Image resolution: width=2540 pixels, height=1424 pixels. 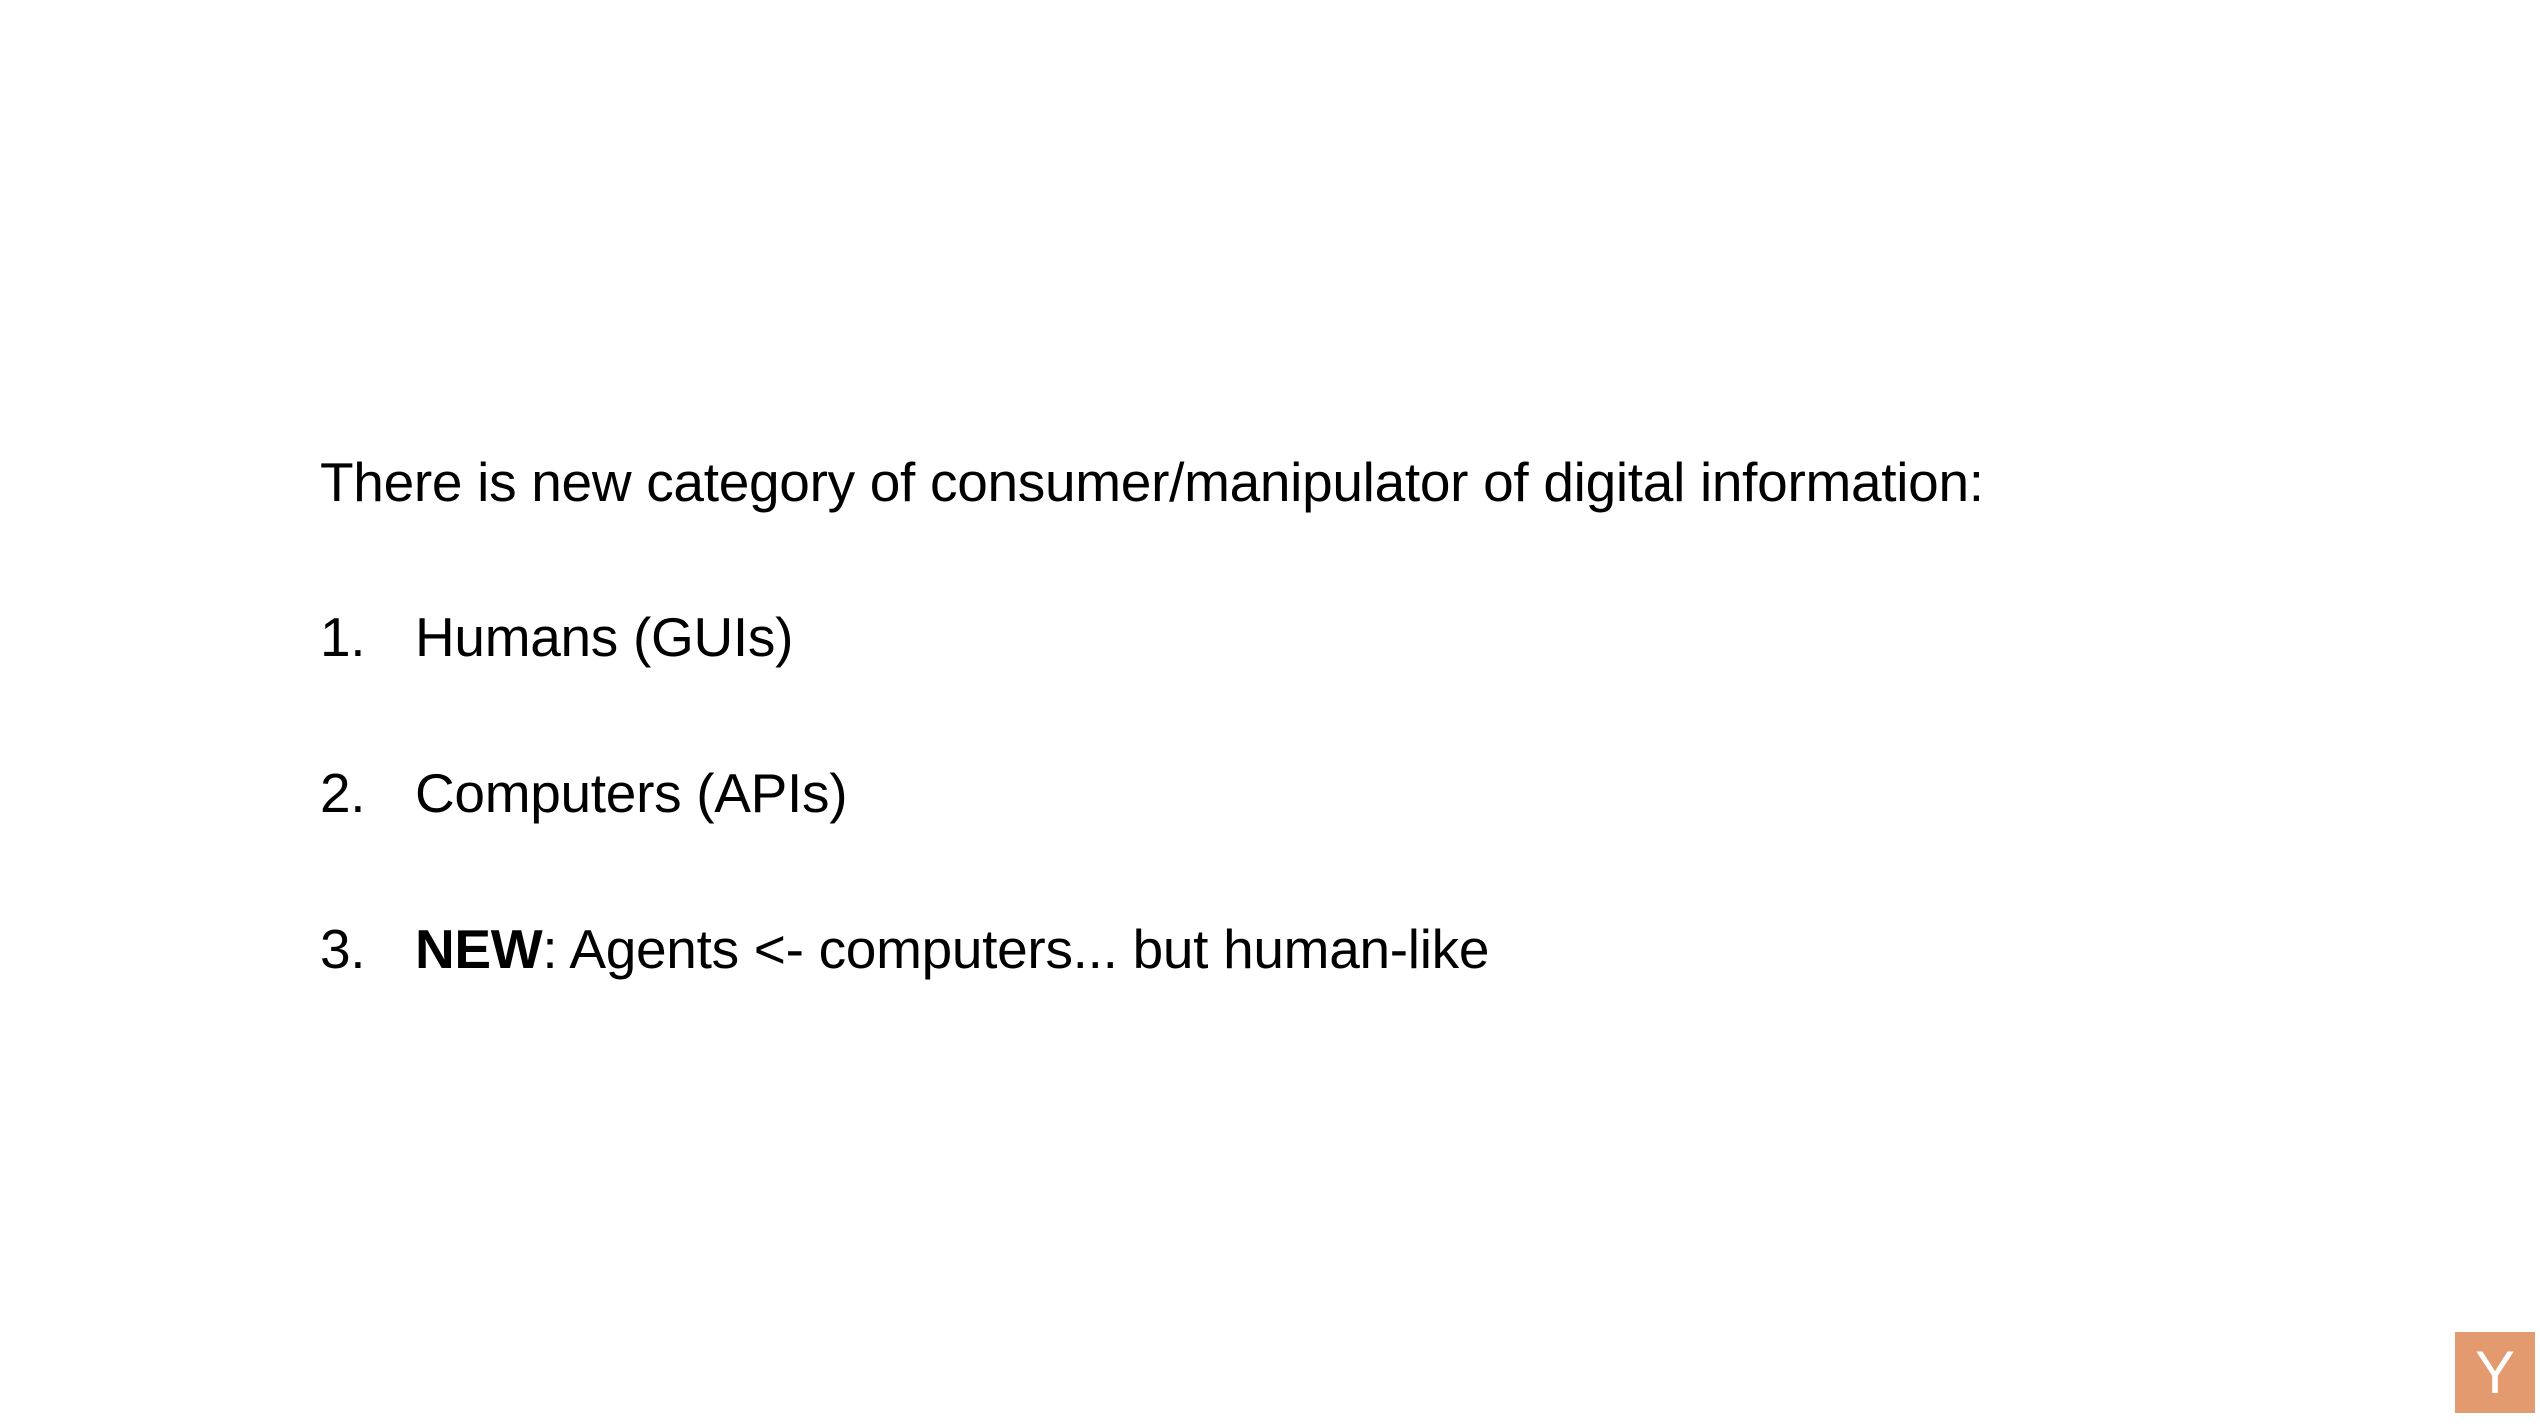 What do you see at coordinates (343, 793) in the screenshot?
I see `list-number: 2.` at bounding box center [343, 793].